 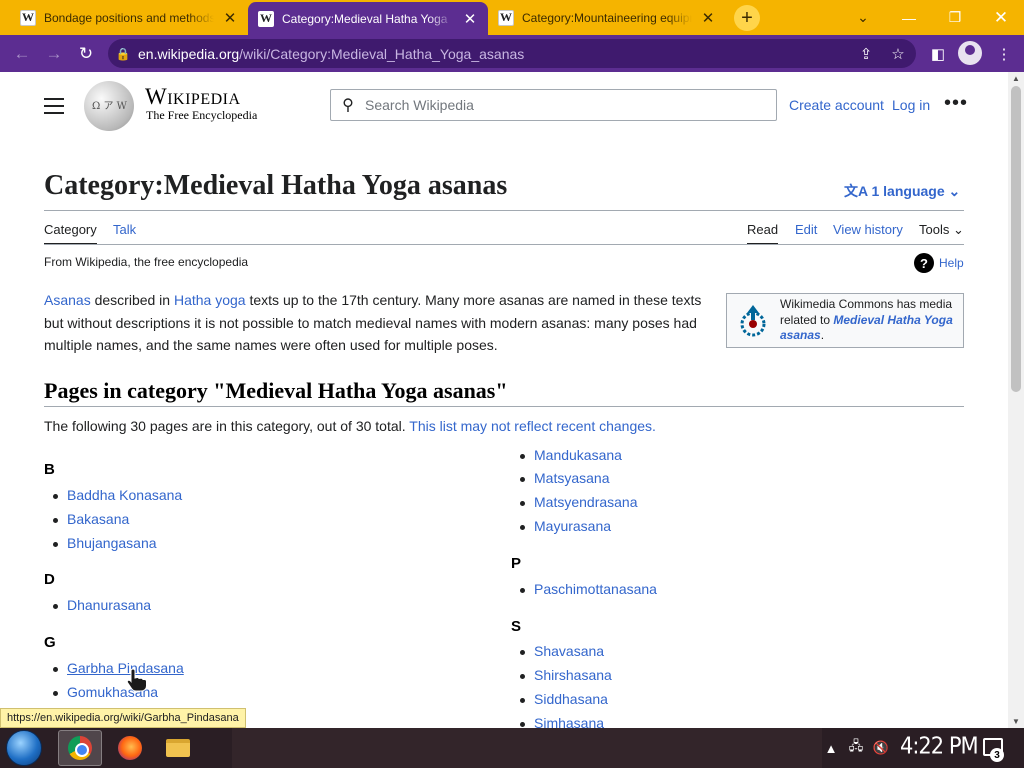 What do you see at coordinates (763, 233) in the screenshot?
I see `tab-read: Read` at bounding box center [763, 233].